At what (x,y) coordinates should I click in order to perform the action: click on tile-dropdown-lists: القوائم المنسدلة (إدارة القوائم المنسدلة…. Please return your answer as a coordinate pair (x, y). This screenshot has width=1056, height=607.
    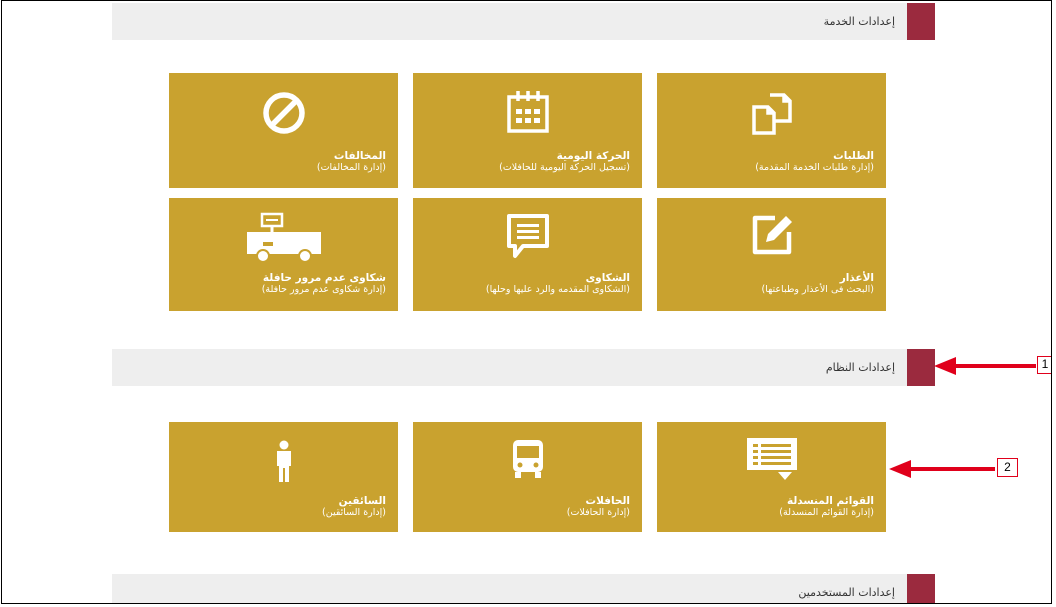
    Looking at the image, I should click on (771, 477).